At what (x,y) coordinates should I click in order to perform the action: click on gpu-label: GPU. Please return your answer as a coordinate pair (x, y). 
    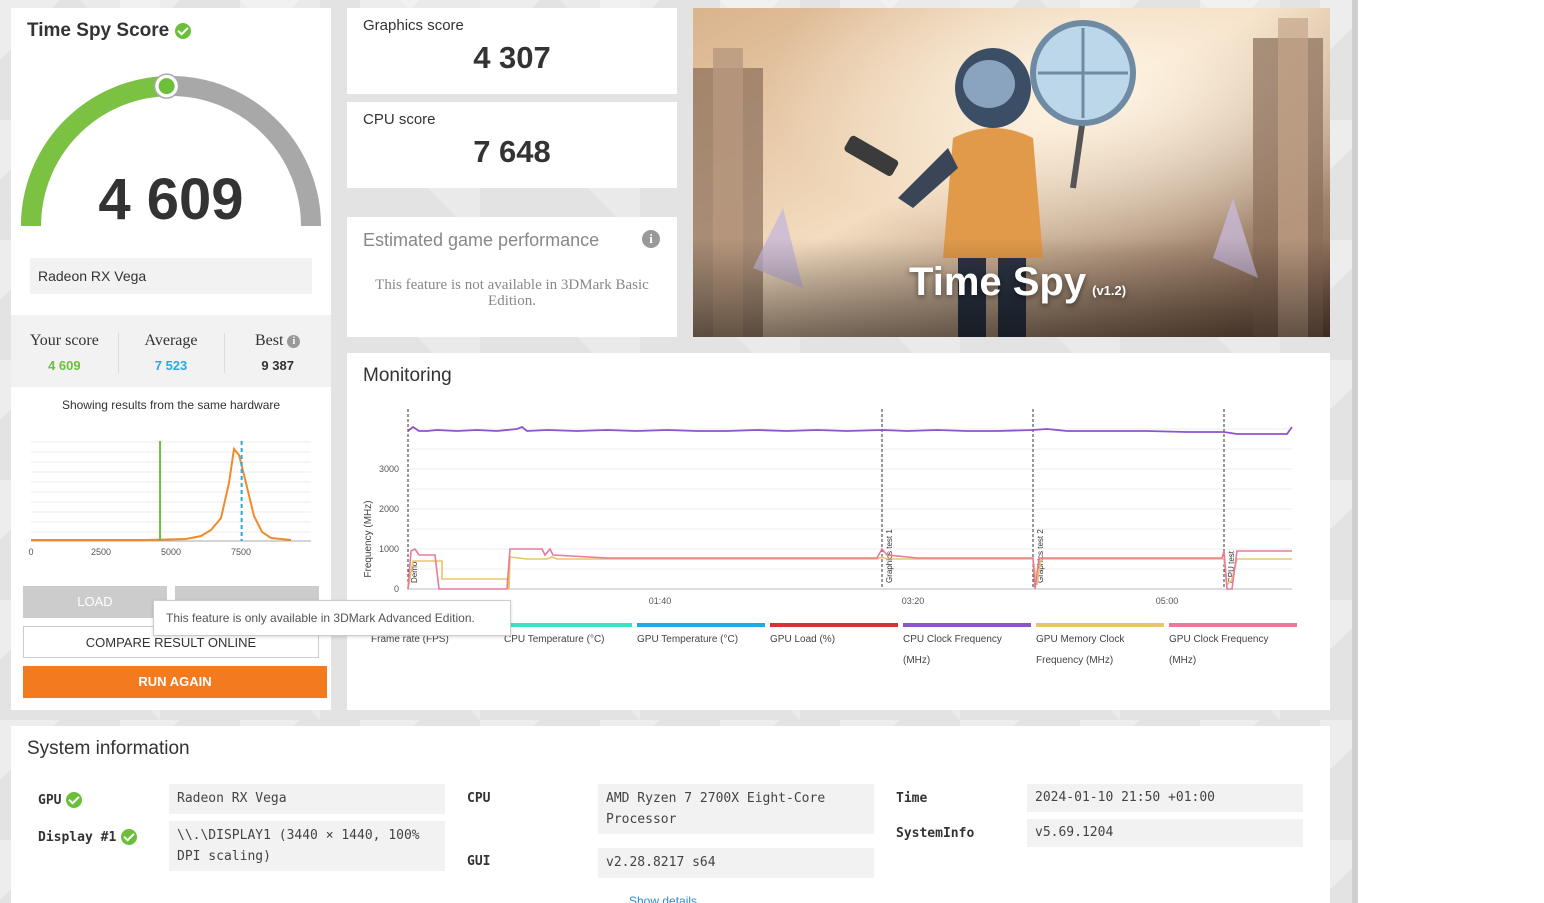
    Looking at the image, I should click on (60, 800).